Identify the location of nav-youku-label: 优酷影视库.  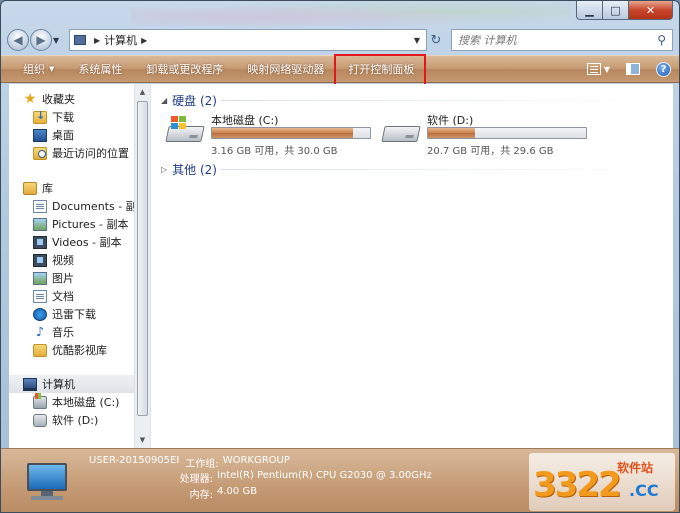
(79, 350).